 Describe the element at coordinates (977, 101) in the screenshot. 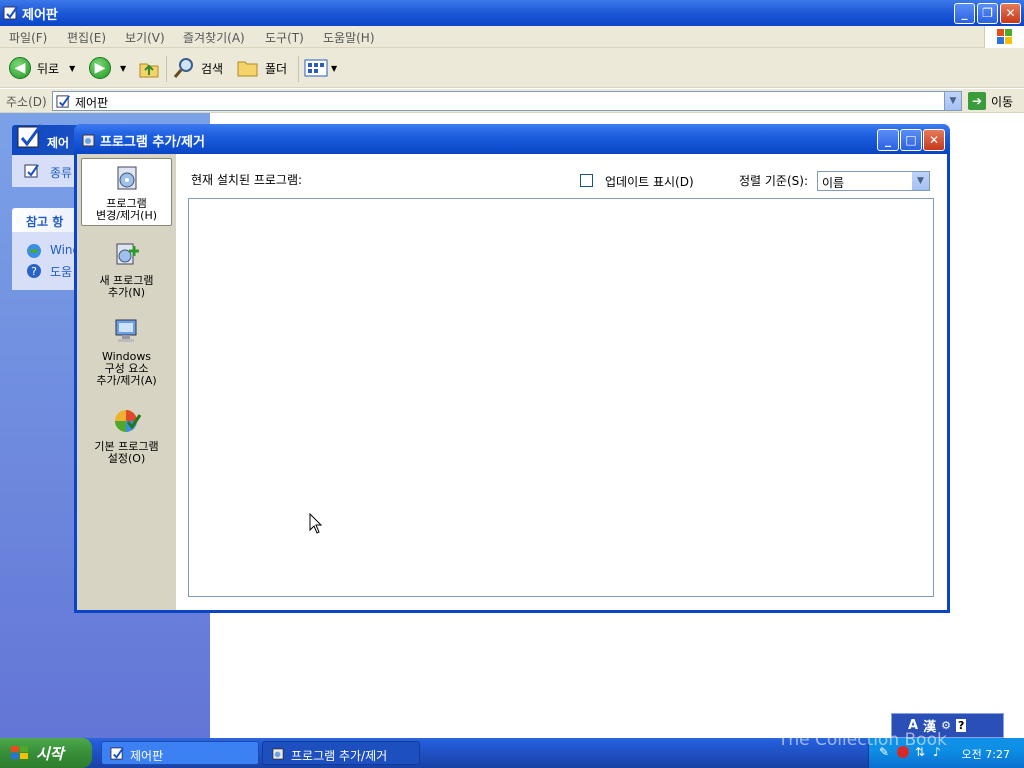

I see `go-arrow-icon: ➔` at that location.